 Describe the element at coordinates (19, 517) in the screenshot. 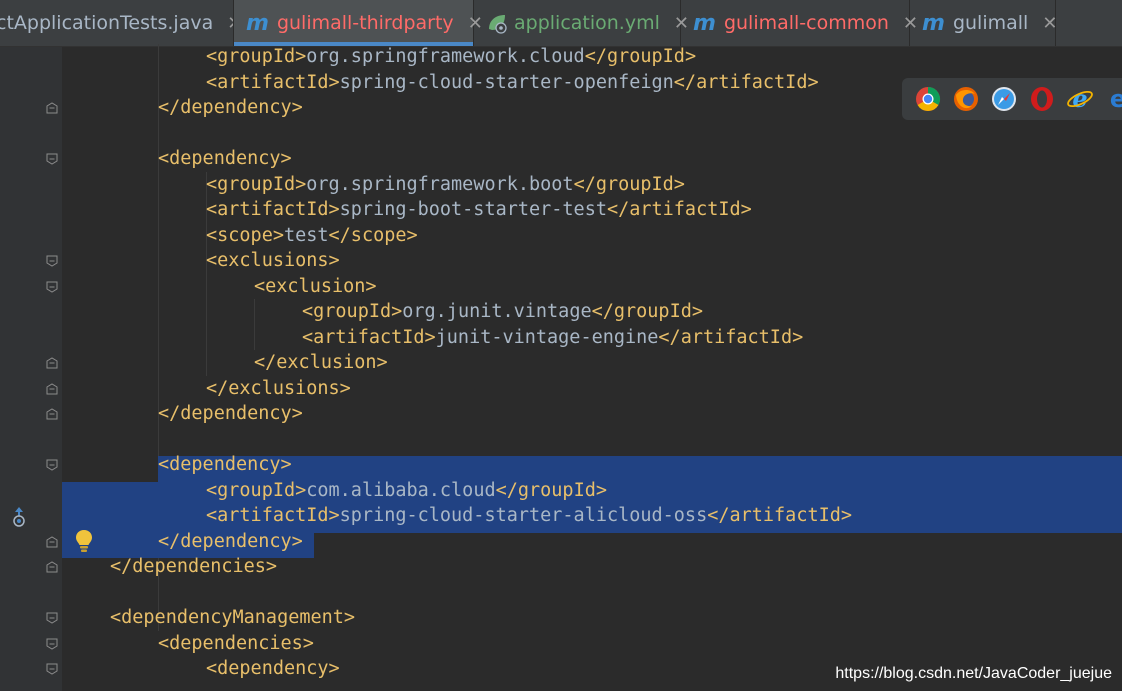

I see `implemented-marker-icon` at that location.